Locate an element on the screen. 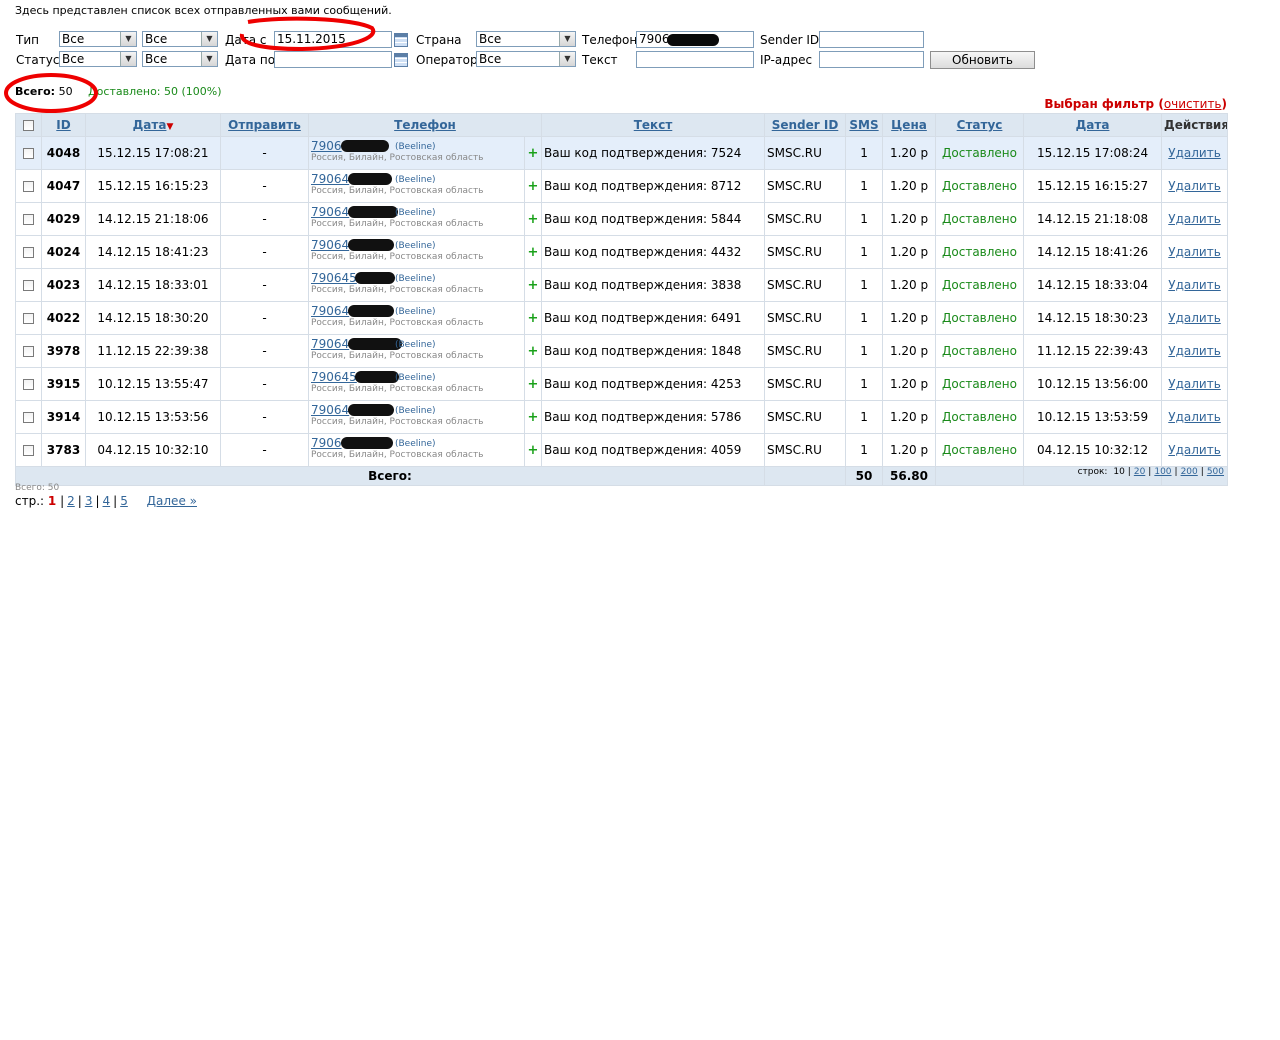 Image resolution: width=1280 pixels, height=1040 pixels. status-subselect: Все ▼ is located at coordinates (180, 59).